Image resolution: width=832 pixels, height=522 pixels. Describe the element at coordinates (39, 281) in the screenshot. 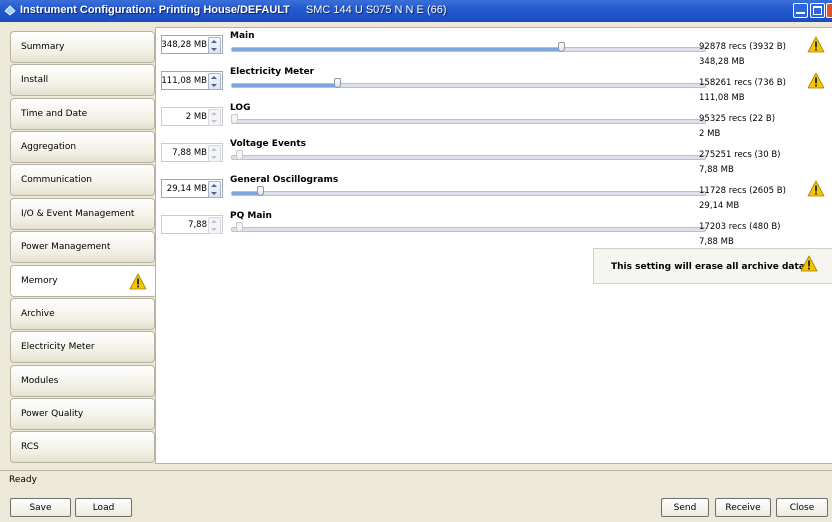

I see `sidebar-item-label: Memory` at that location.